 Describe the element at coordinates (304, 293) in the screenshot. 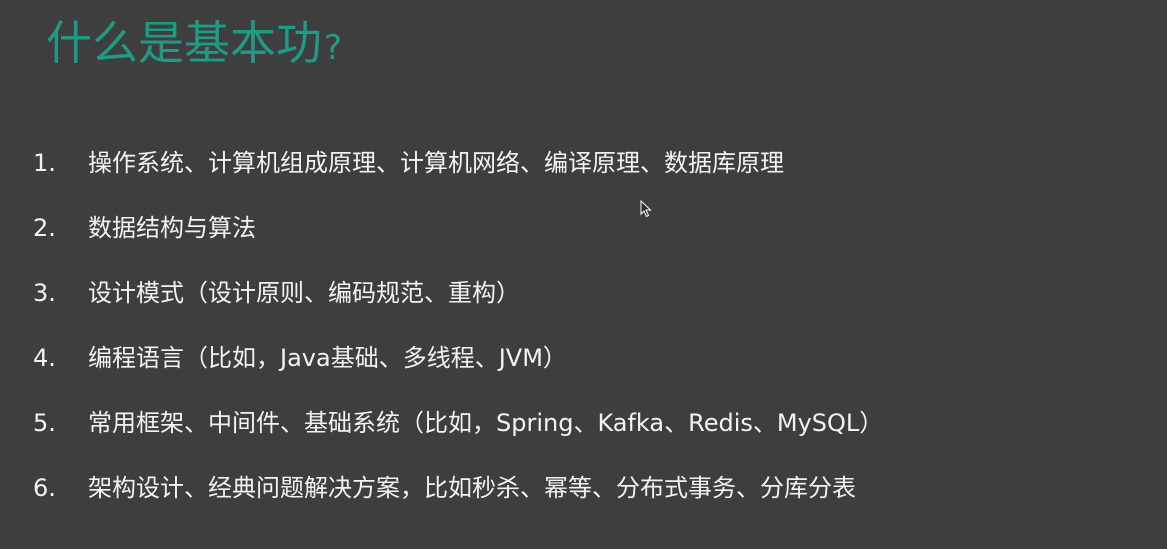

I see `list-item-text: 设计模式（设计原则、编码规范、重构）` at that location.